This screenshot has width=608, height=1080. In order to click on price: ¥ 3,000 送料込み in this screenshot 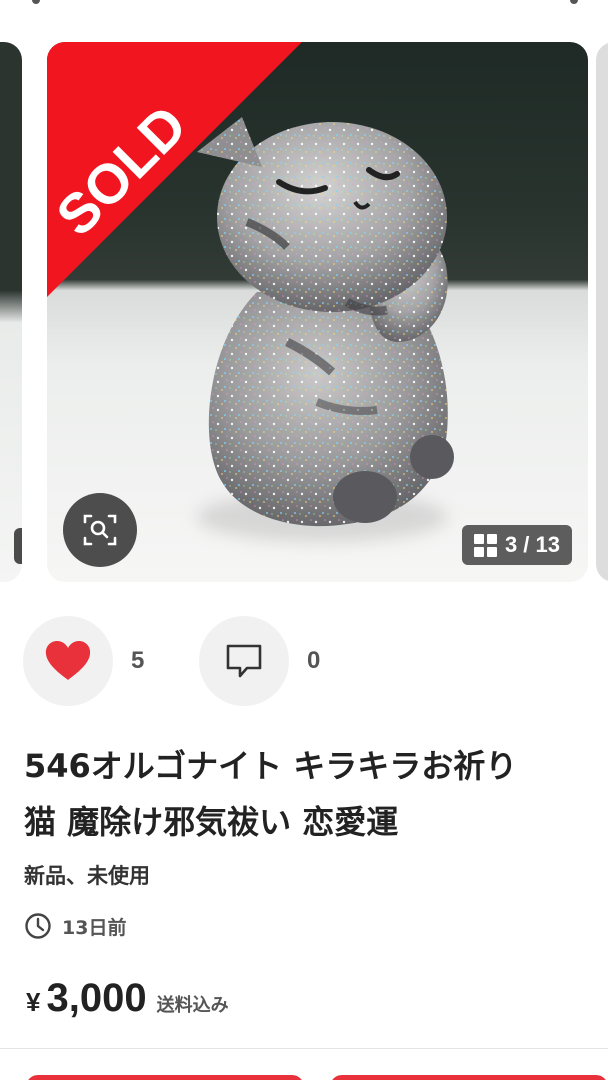, I will do `click(127, 998)`.